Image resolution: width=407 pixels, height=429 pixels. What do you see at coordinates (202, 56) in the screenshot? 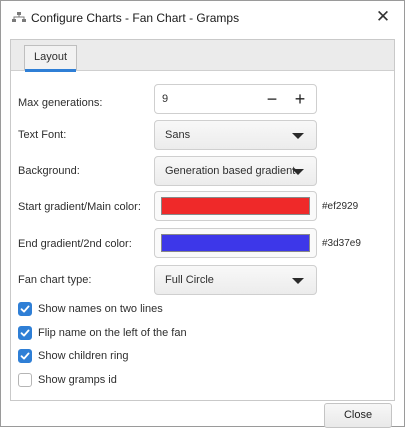
I see `tab-strip: Layout` at bounding box center [202, 56].